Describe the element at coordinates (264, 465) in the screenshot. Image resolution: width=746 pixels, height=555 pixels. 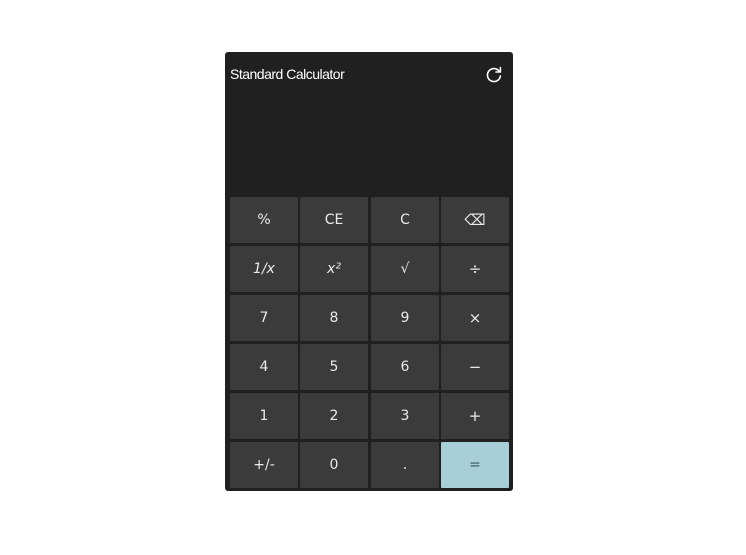
I see `negate-button: +/-` at that location.